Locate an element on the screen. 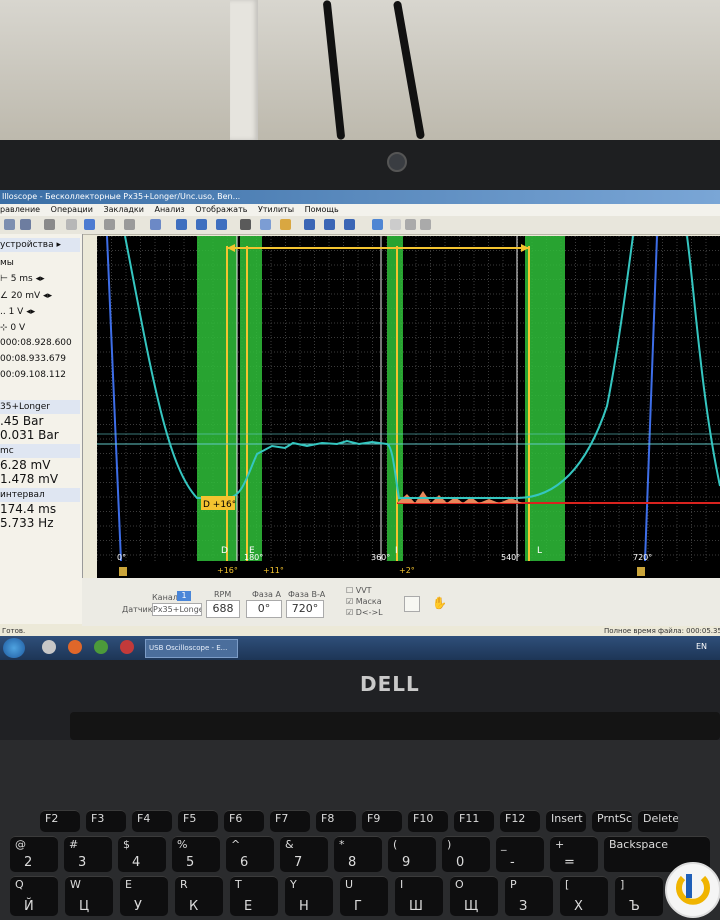  checkbox-vvt: ☐ VVT is located at coordinates (359, 590).